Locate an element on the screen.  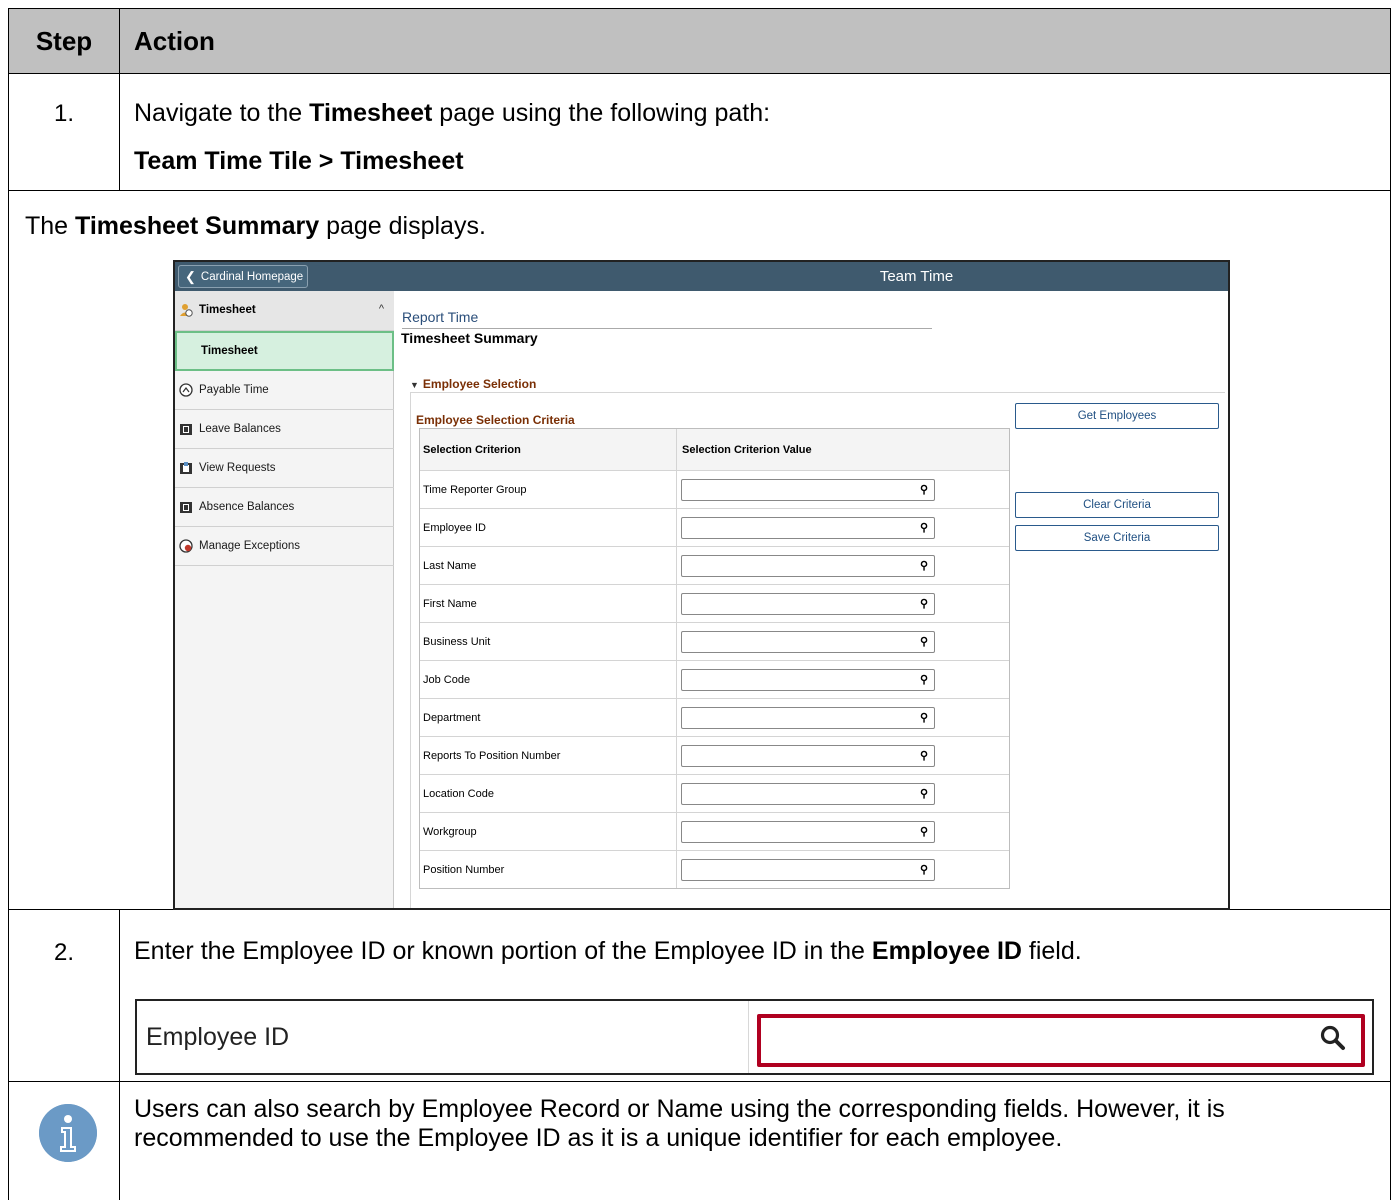
location-code-input: ⚲ is located at coordinates (808, 794).